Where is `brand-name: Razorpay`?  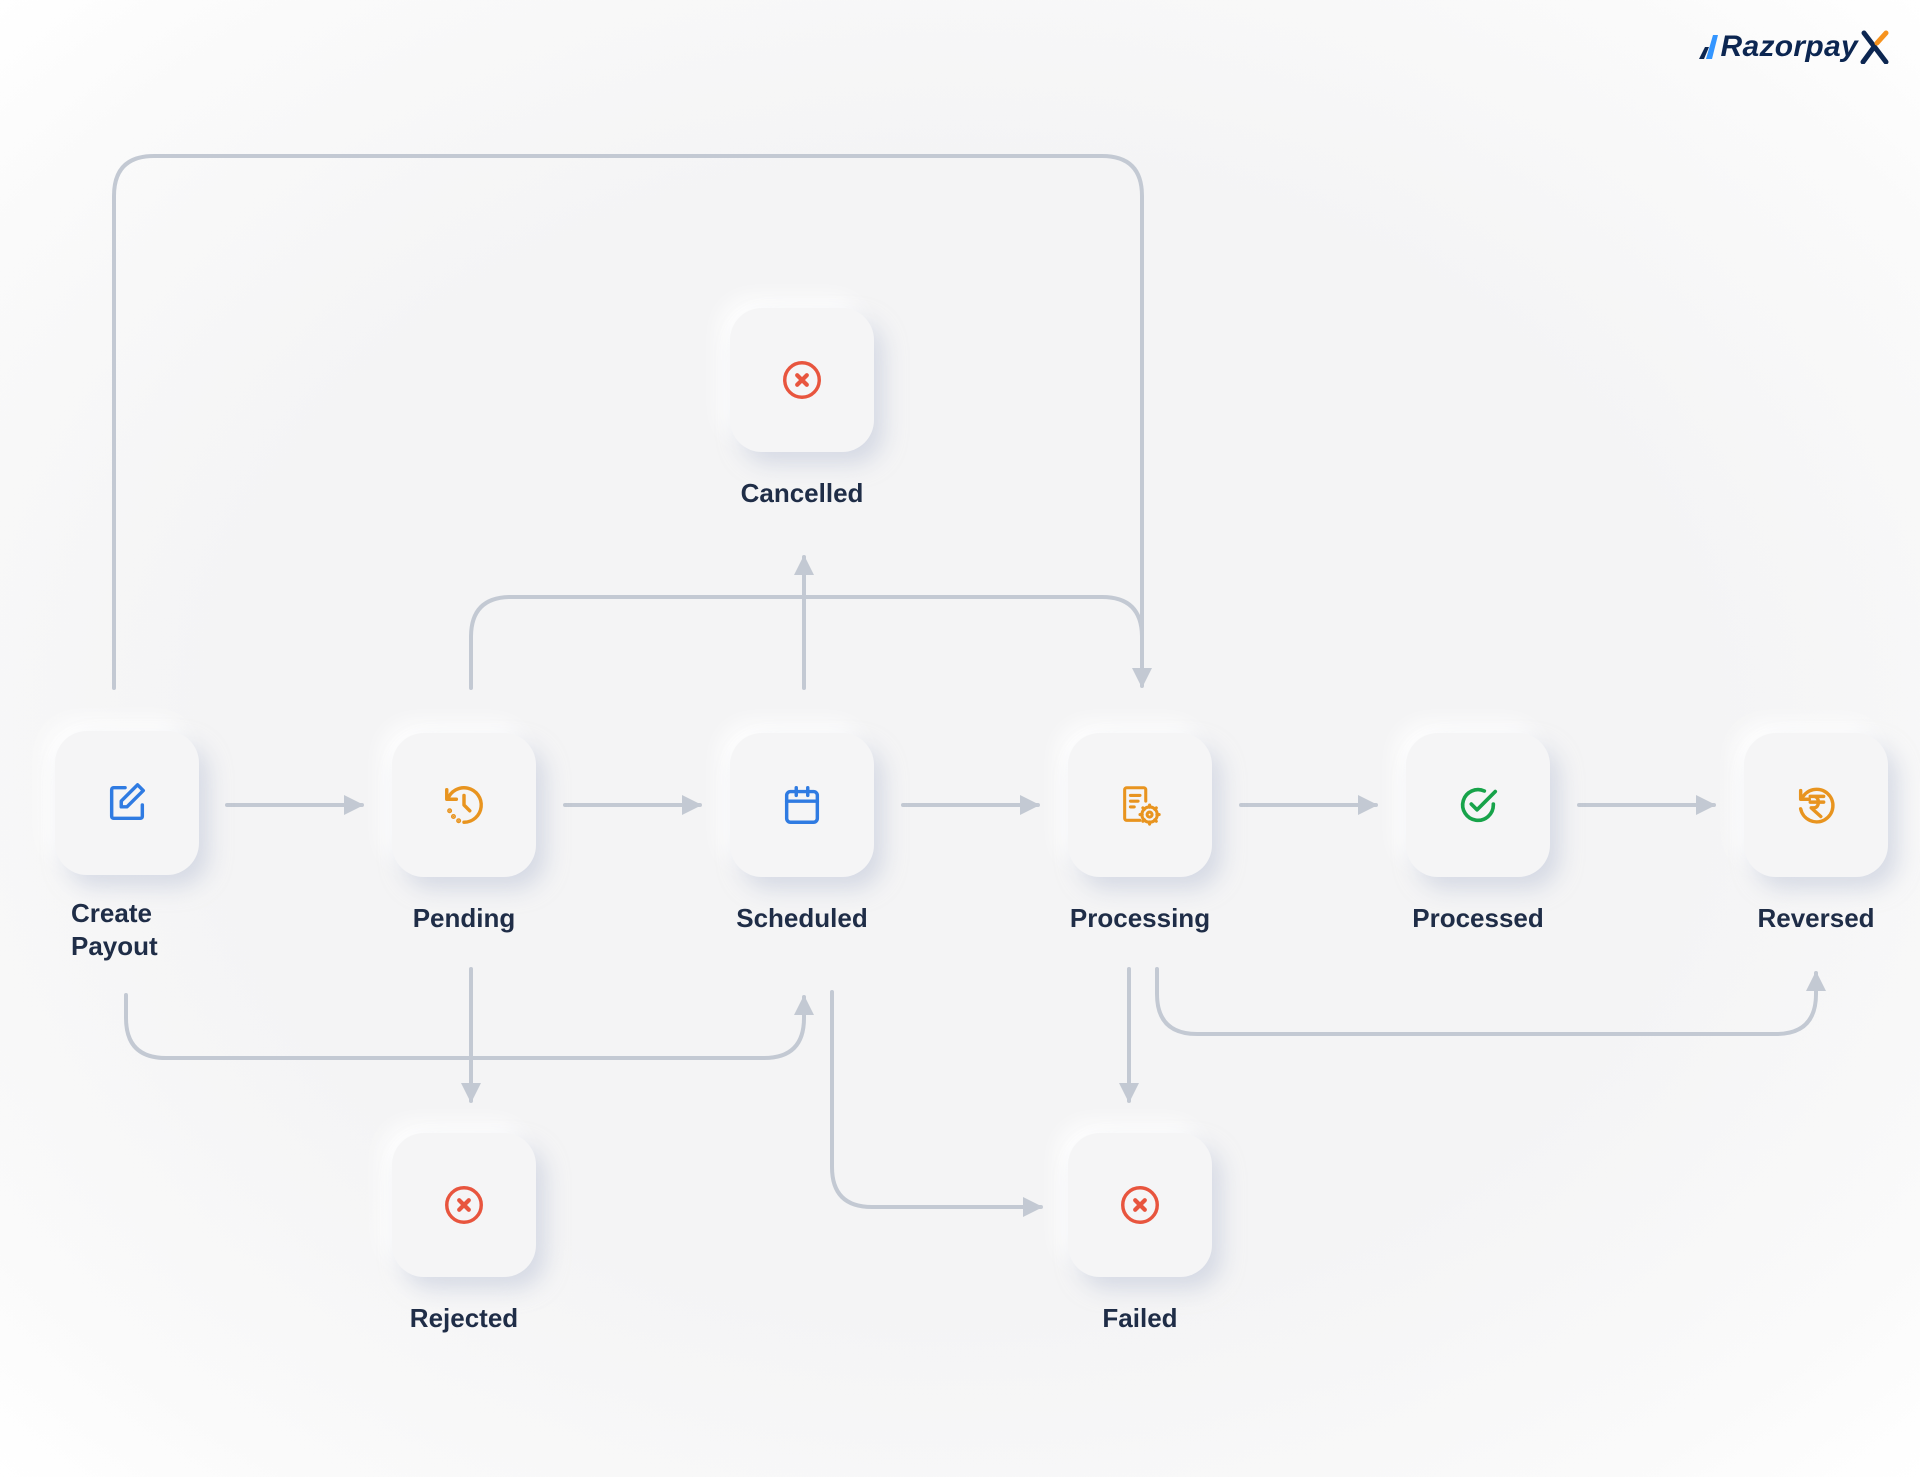
brand-name: Razorpay is located at coordinates (1789, 46).